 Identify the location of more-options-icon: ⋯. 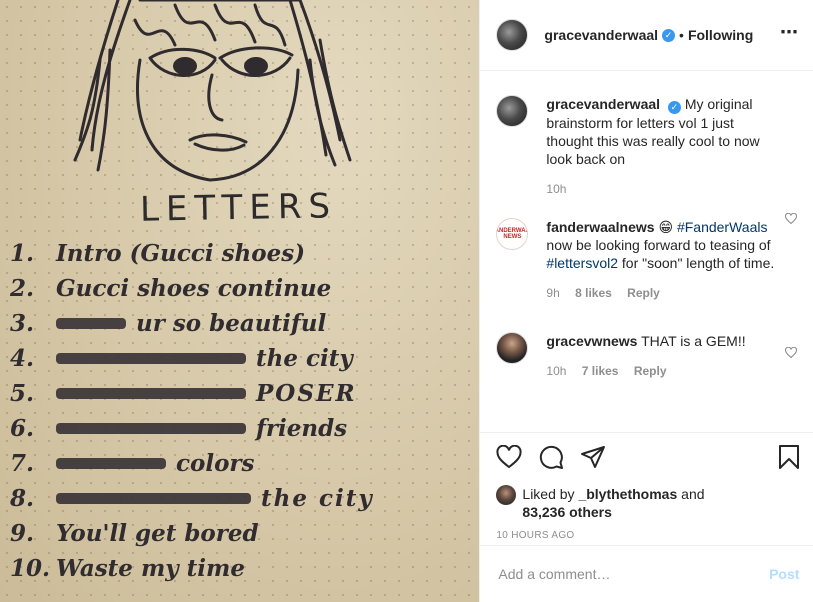
(789, 32).